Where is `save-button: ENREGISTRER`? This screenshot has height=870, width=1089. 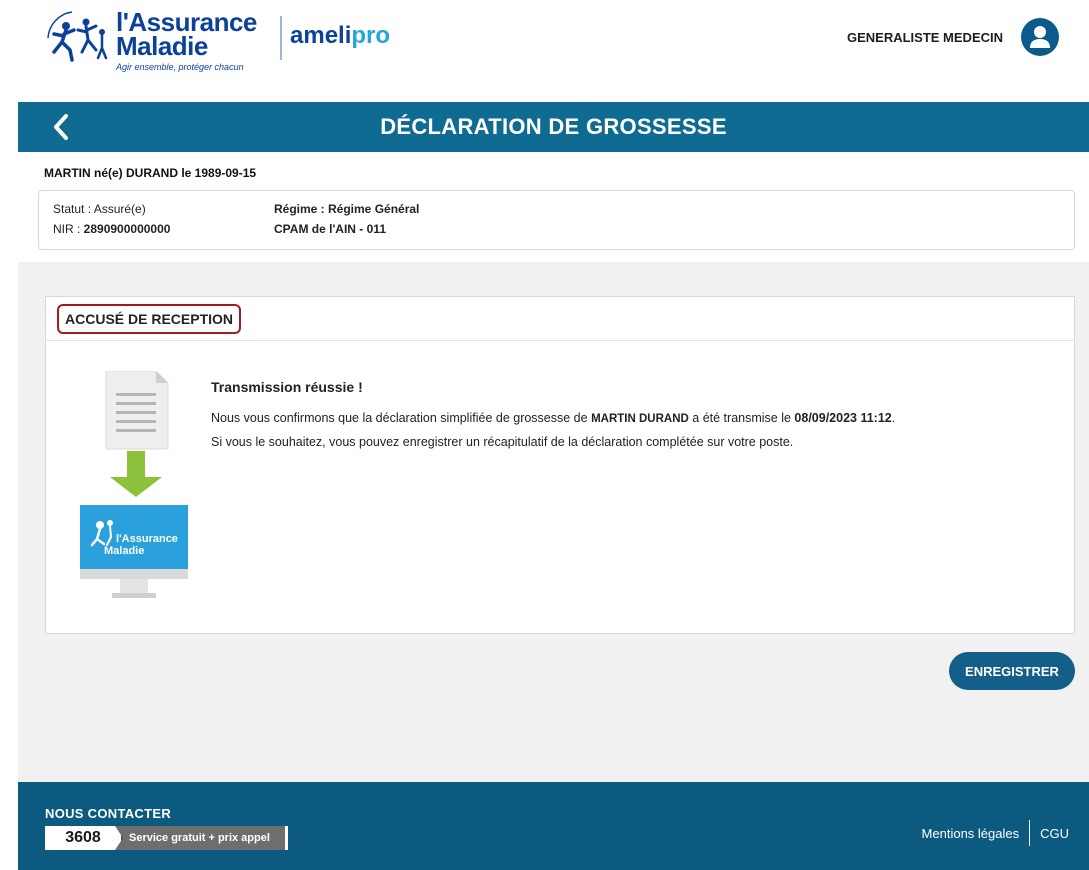
save-button: ENREGISTRER is located at coordinates (1012, 671).